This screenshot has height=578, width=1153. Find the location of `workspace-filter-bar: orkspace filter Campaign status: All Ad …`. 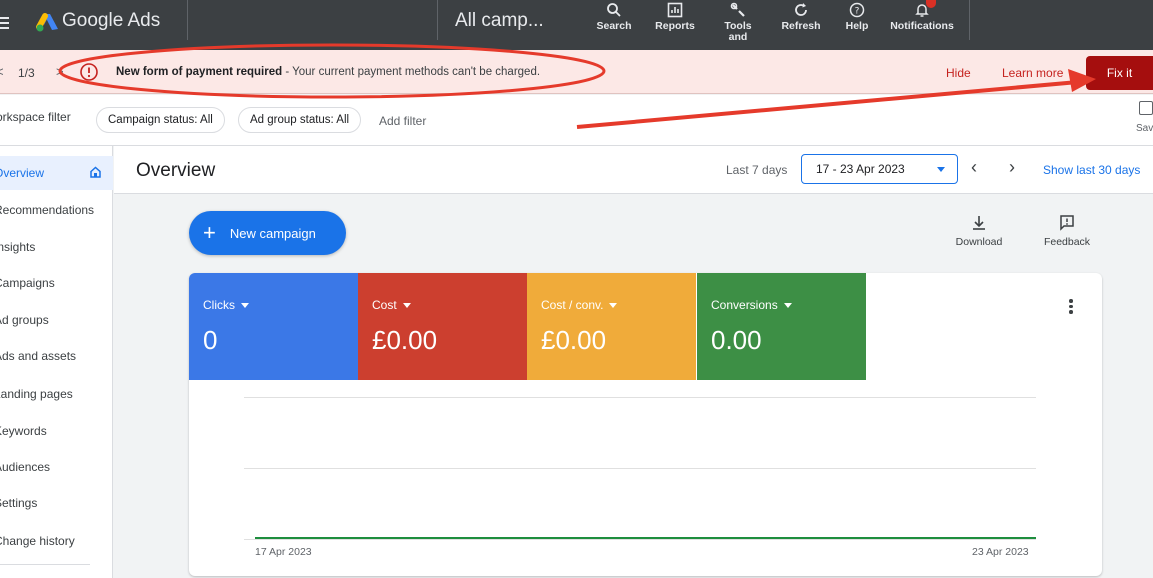

workspace-filter-bar: orkspace filter Campaign status: All Ad … is located at coordinates (576, 120).